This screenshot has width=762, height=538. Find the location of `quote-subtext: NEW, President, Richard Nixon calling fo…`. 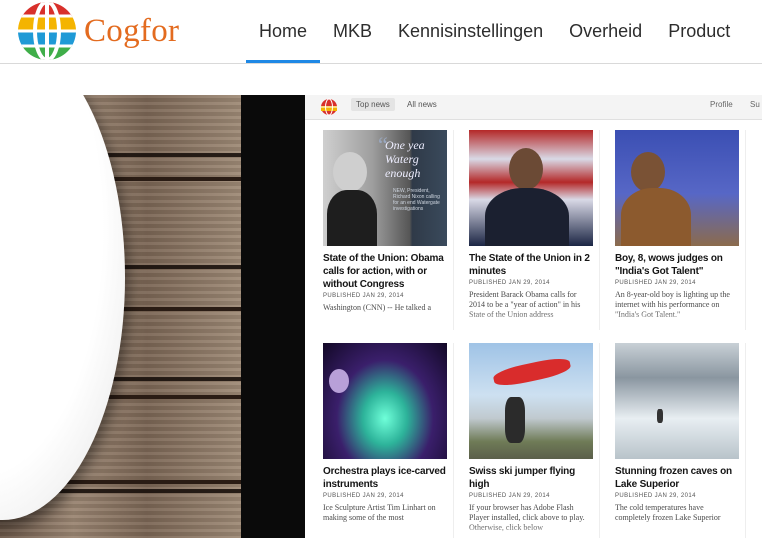

quote-subtext: NEW, President, Richard Nixon calling fo… is located at coordinates (416, 200).